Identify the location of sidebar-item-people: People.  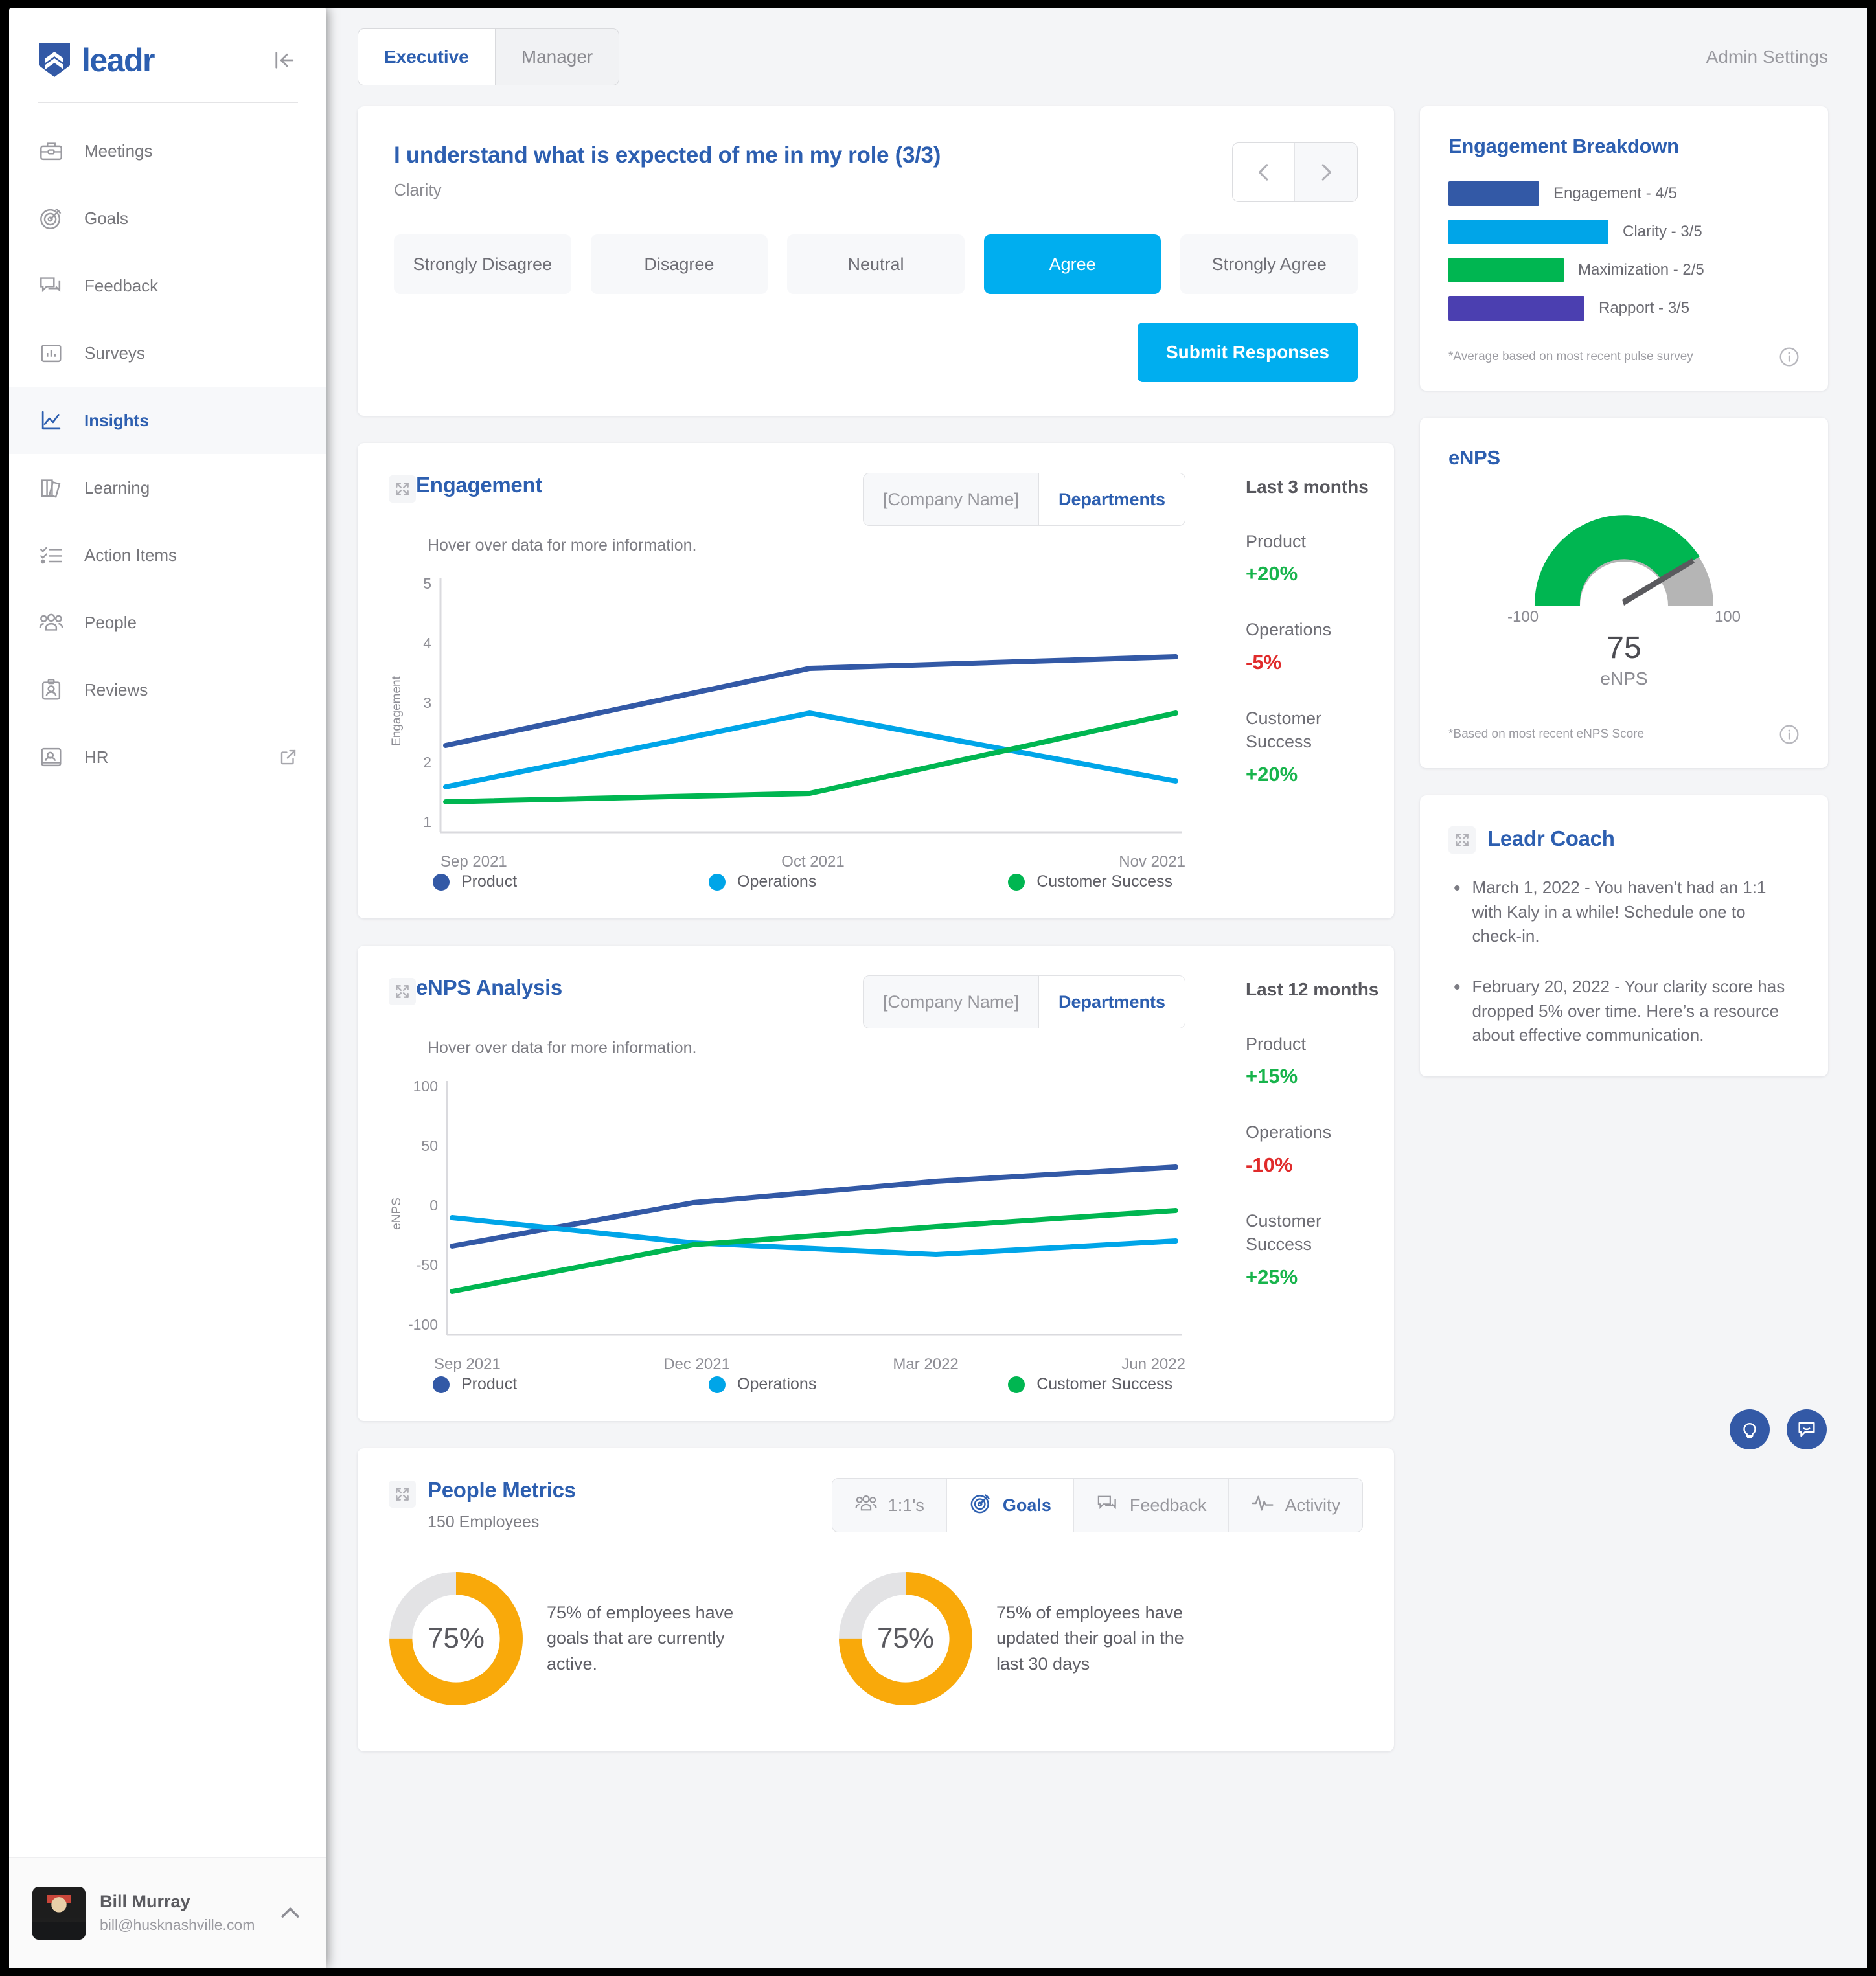
(167, 622).